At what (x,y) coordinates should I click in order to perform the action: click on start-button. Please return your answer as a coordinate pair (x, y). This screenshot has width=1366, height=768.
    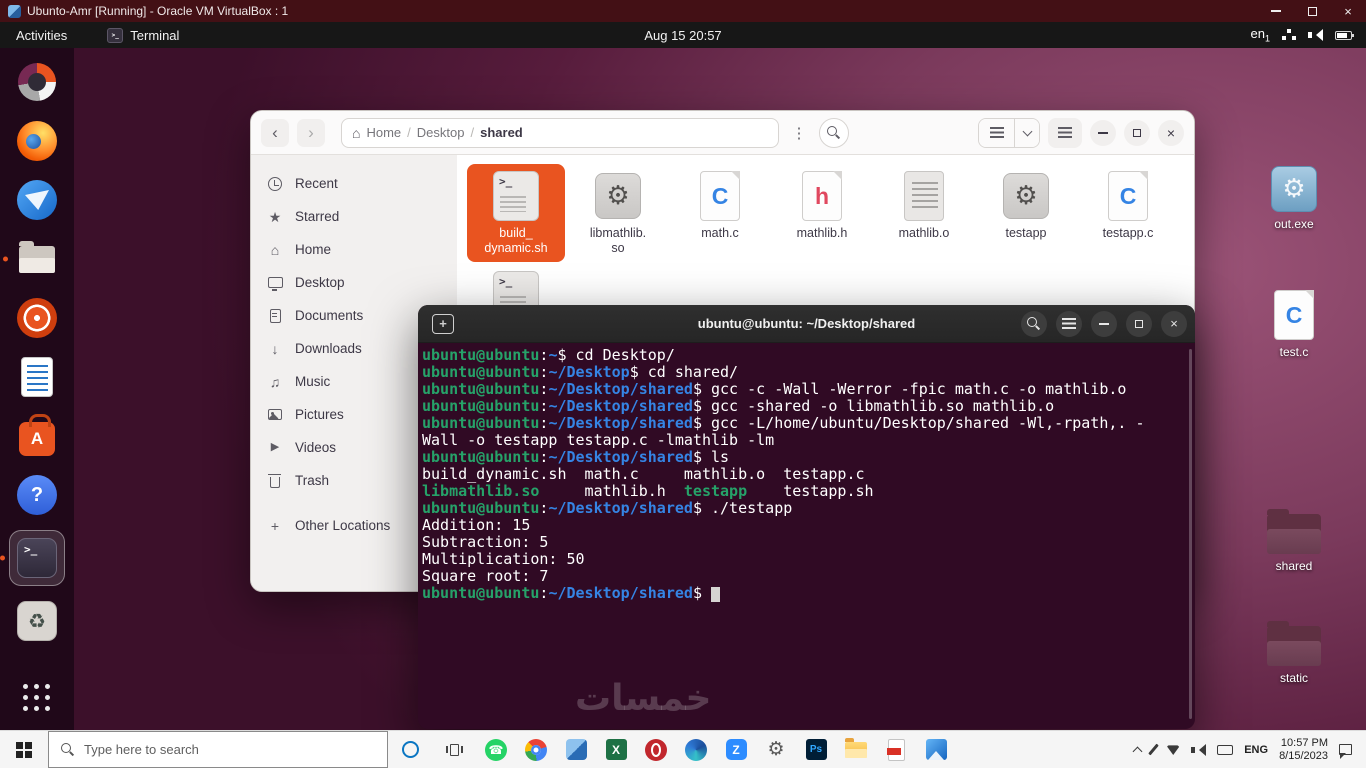
    Looking at the image, I should click on (24, 749).